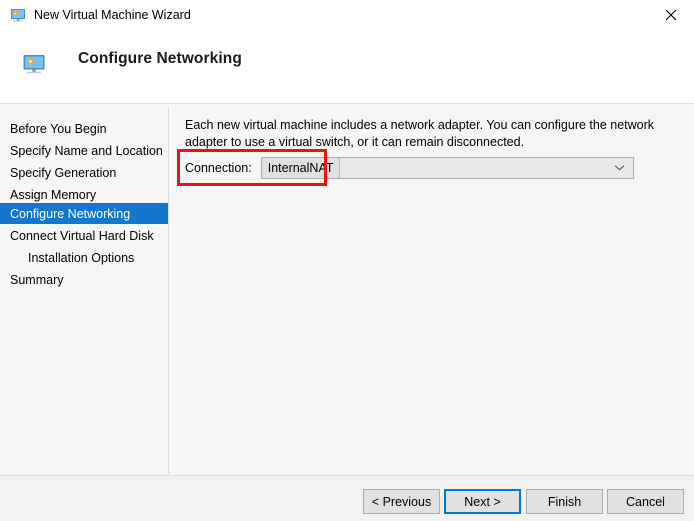 Image resolution: width=694 pixels, height=521 pixels. I want to click on connection-dropdown: InternalNAT, so click(447, 168).